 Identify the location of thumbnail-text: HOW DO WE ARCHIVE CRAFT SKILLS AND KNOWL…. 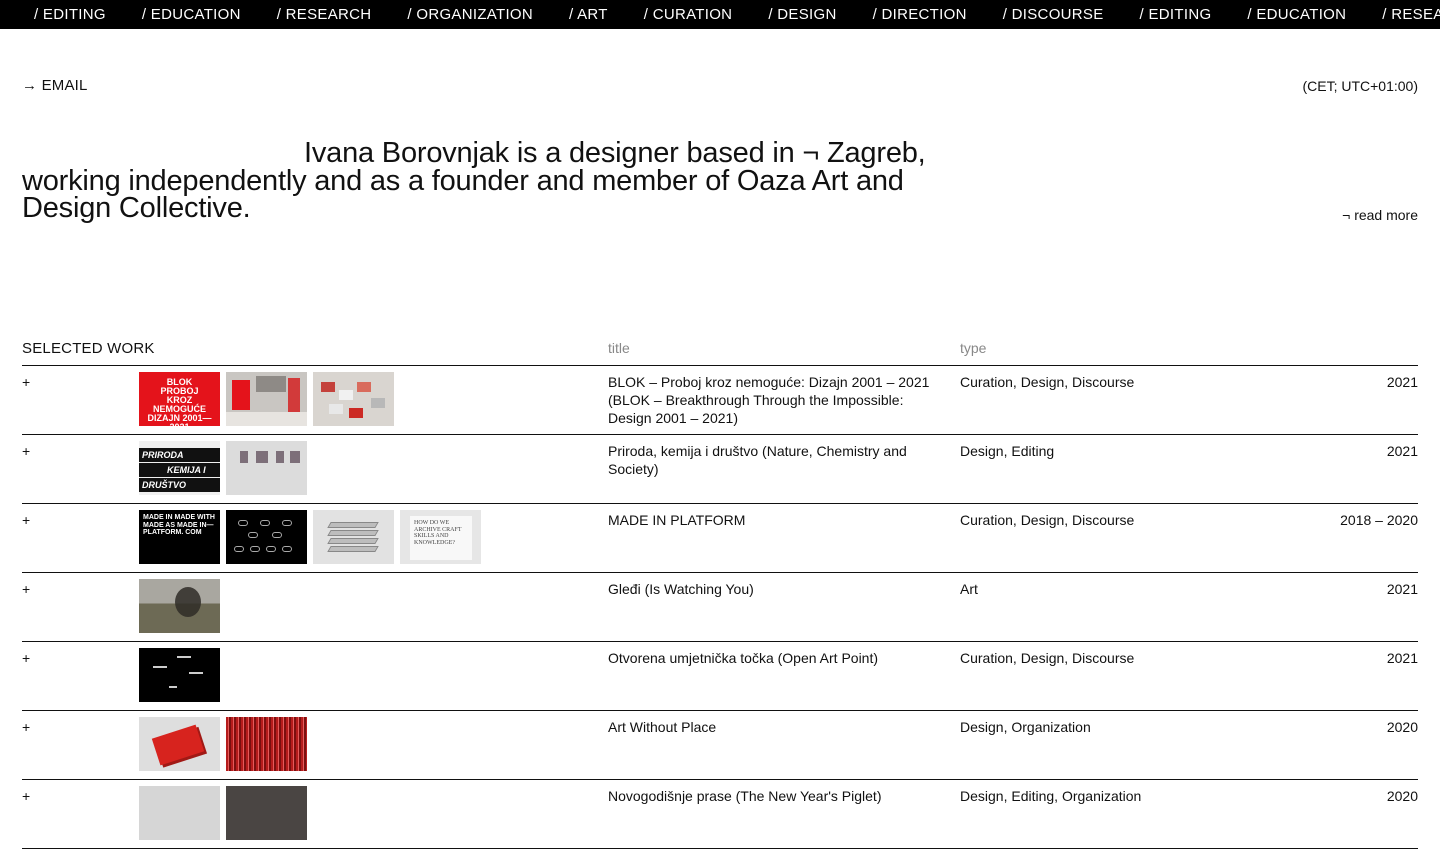
(441, 538).